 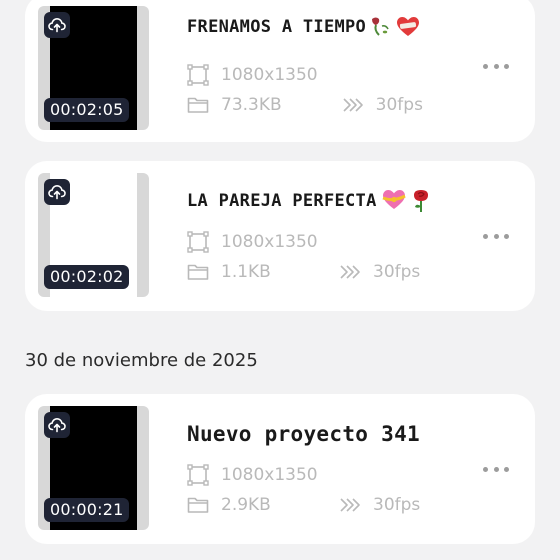 I want to click on project-title: FRENAMOS A TIEMPO, so click(x=303, y=27).